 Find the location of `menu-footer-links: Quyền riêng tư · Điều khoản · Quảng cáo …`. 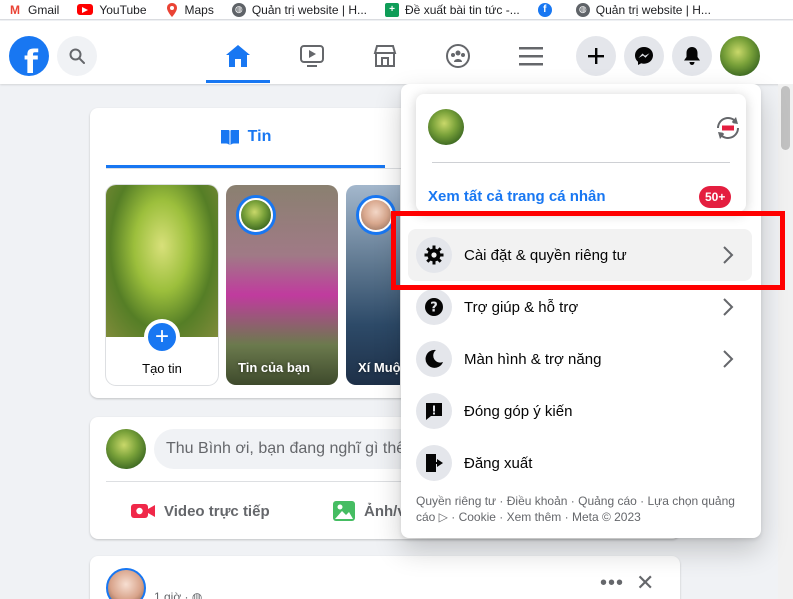

menu-footer-links: Quyền riêng tư · Điều khoản · Quảng cáo … is located at coordinates (581, 509).